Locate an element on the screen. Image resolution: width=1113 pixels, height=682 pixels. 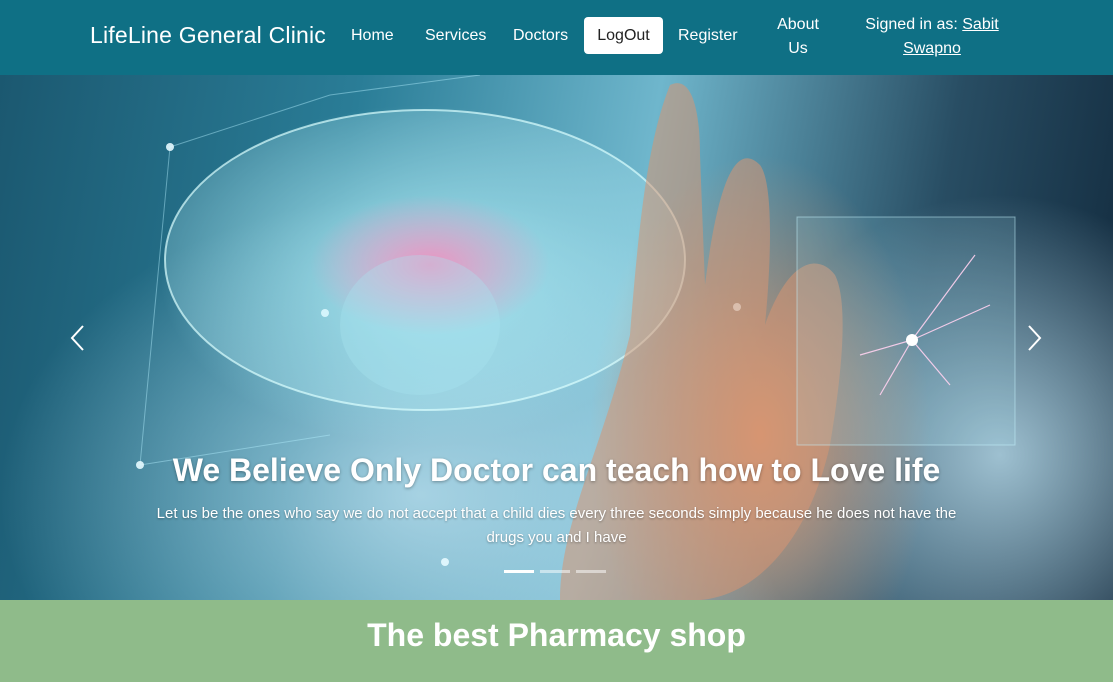
nav-about-us: About Us is located at coordinates (798, 37).